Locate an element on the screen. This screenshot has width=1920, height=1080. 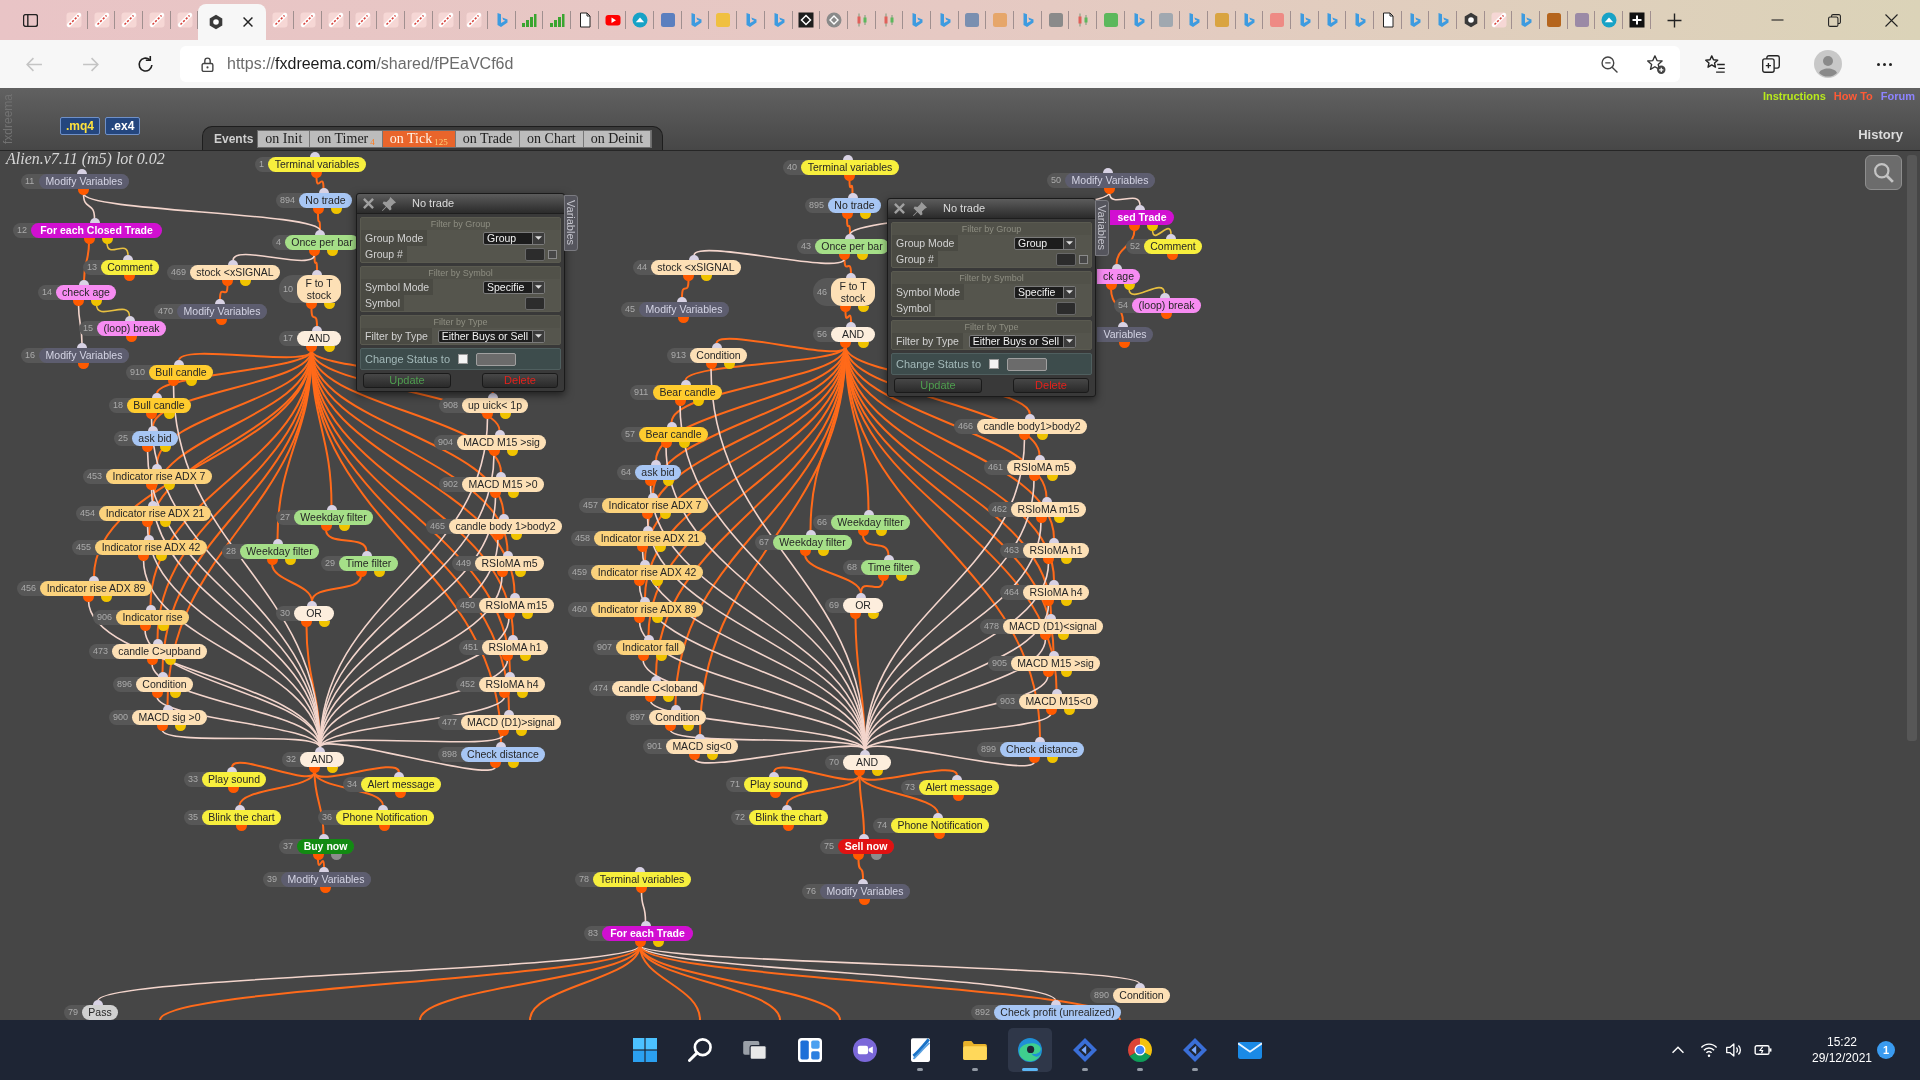
export-button: .ex4 is located at coordinates (123, 126).